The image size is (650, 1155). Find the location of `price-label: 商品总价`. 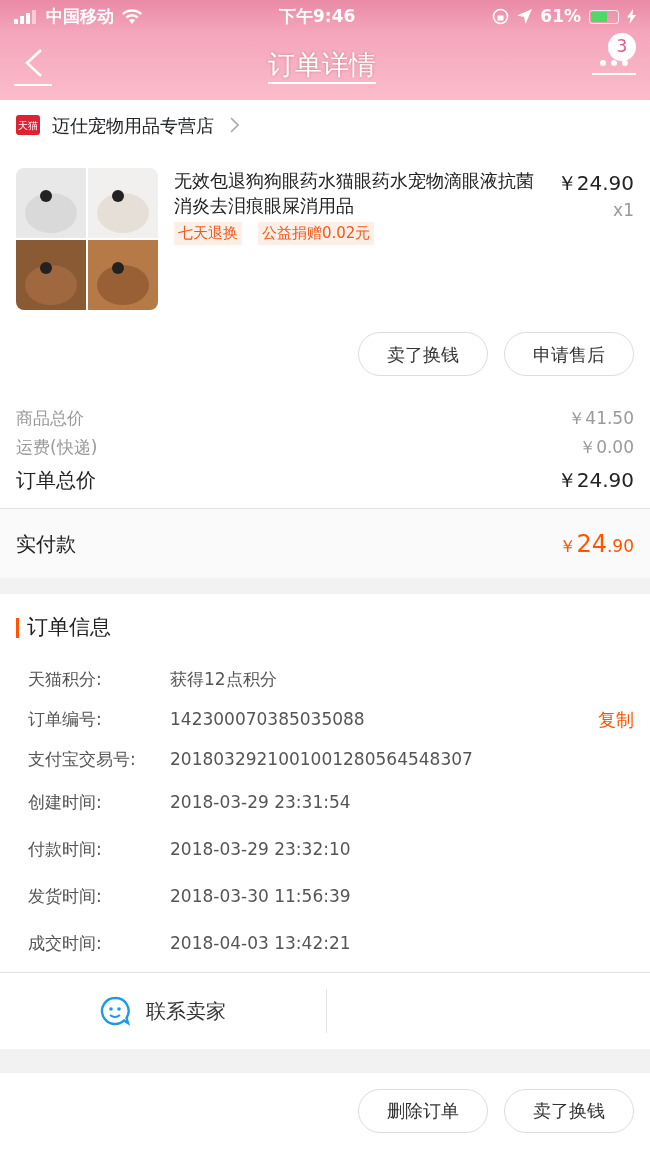

price-label: 商品总价 is located at coordinates (50, 418).